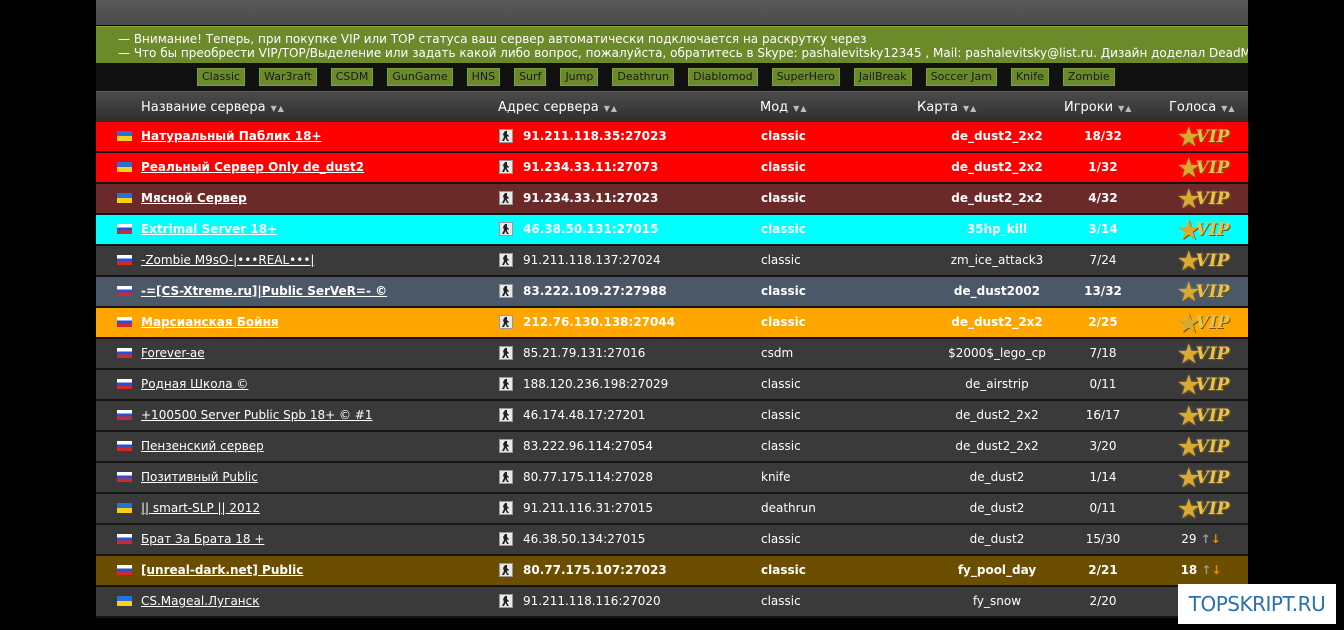 The width and height of the screenshot is (1344, 630). Describe the element at coordinates (202, 539) in the screenshot. I see `server-name-link: Брат За Брата 18 +` at that location.